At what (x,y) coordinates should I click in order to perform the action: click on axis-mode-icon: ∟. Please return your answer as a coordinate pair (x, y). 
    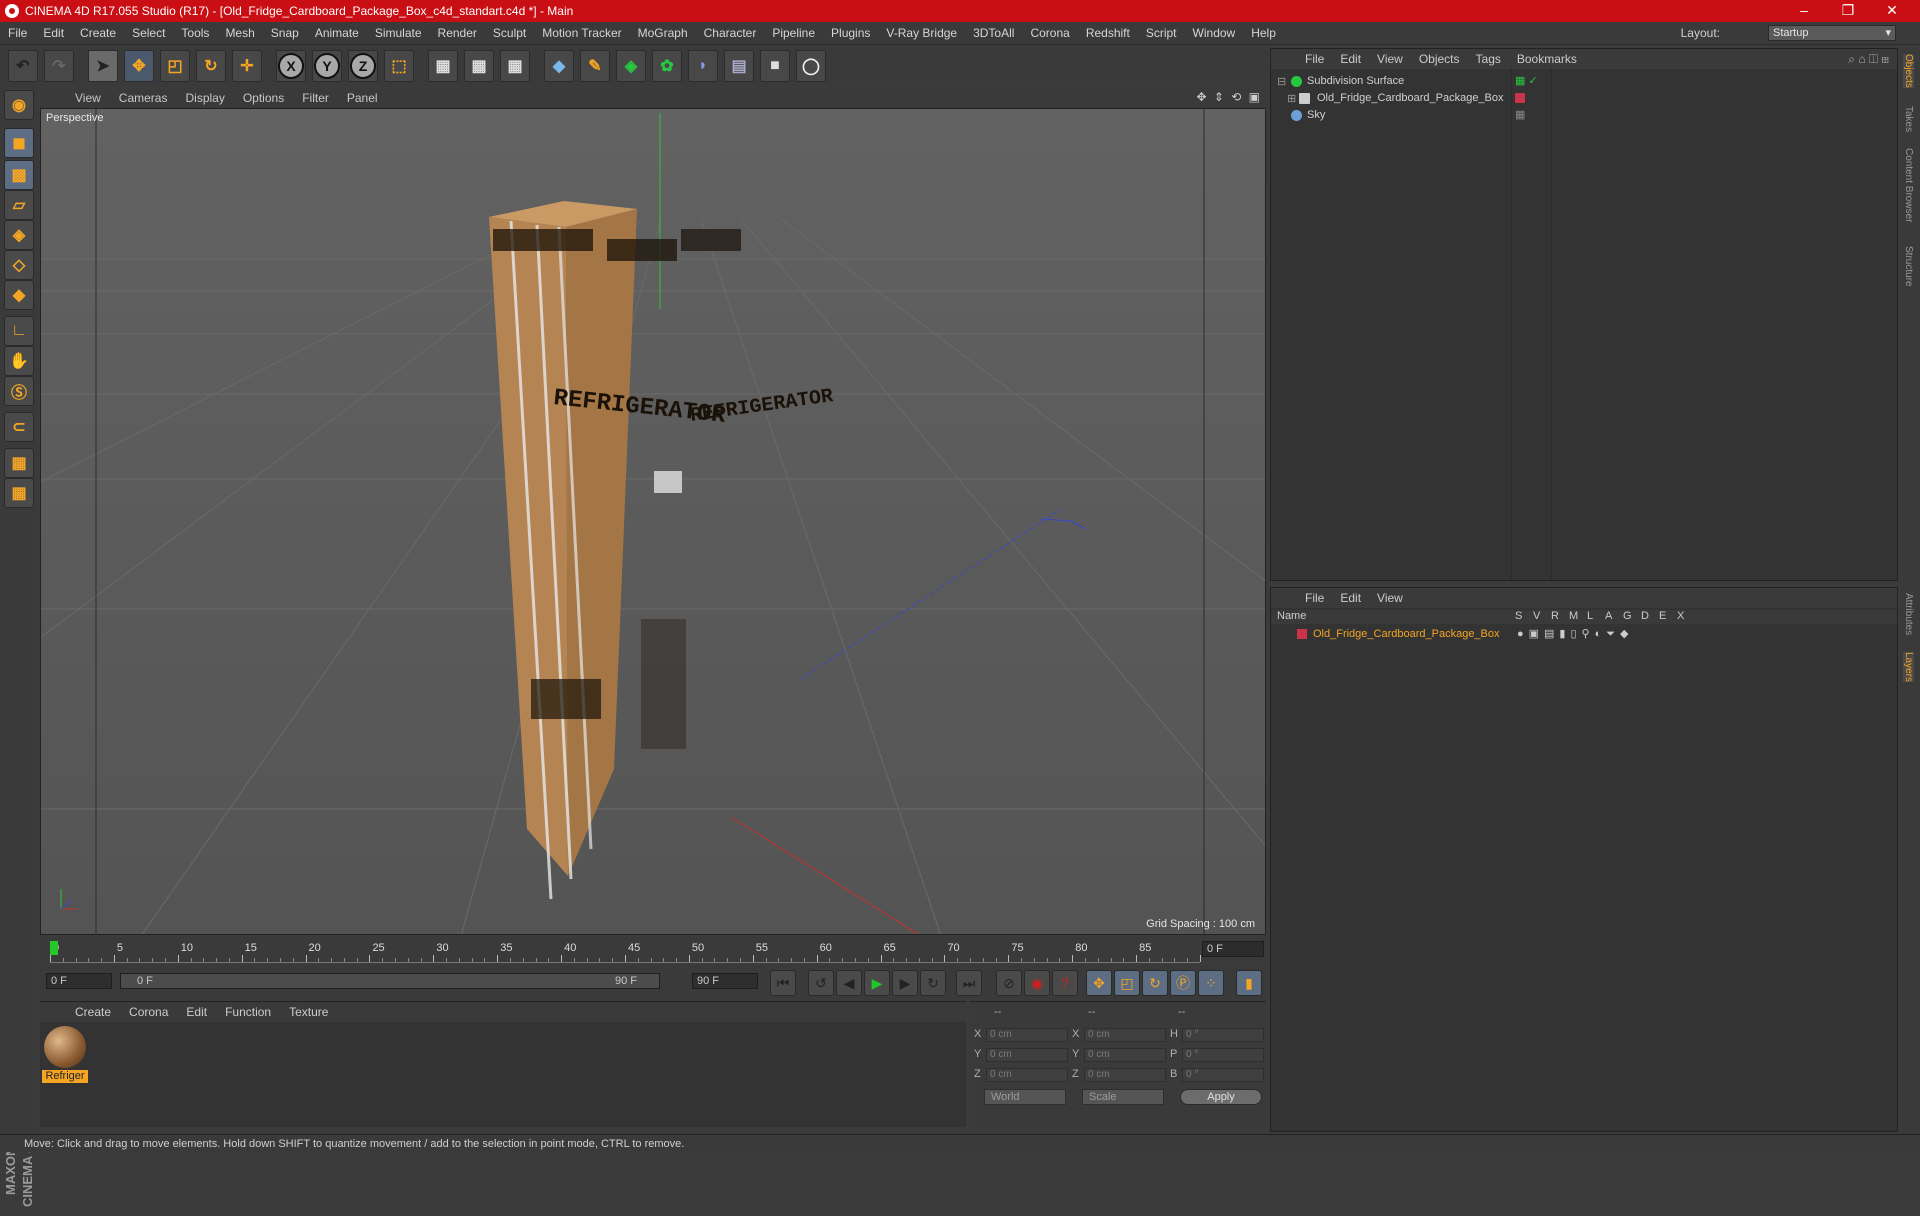
    Looking at the image, I should click on (19, 331).